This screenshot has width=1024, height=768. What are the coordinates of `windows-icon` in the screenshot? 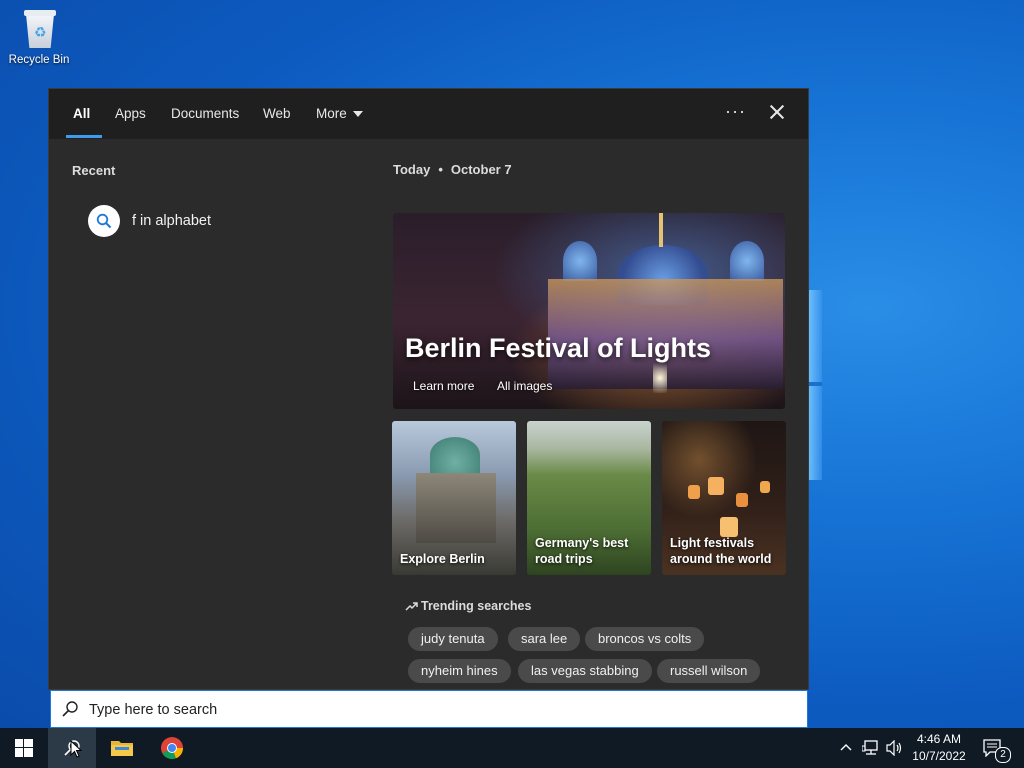 It's located at (24, 748).